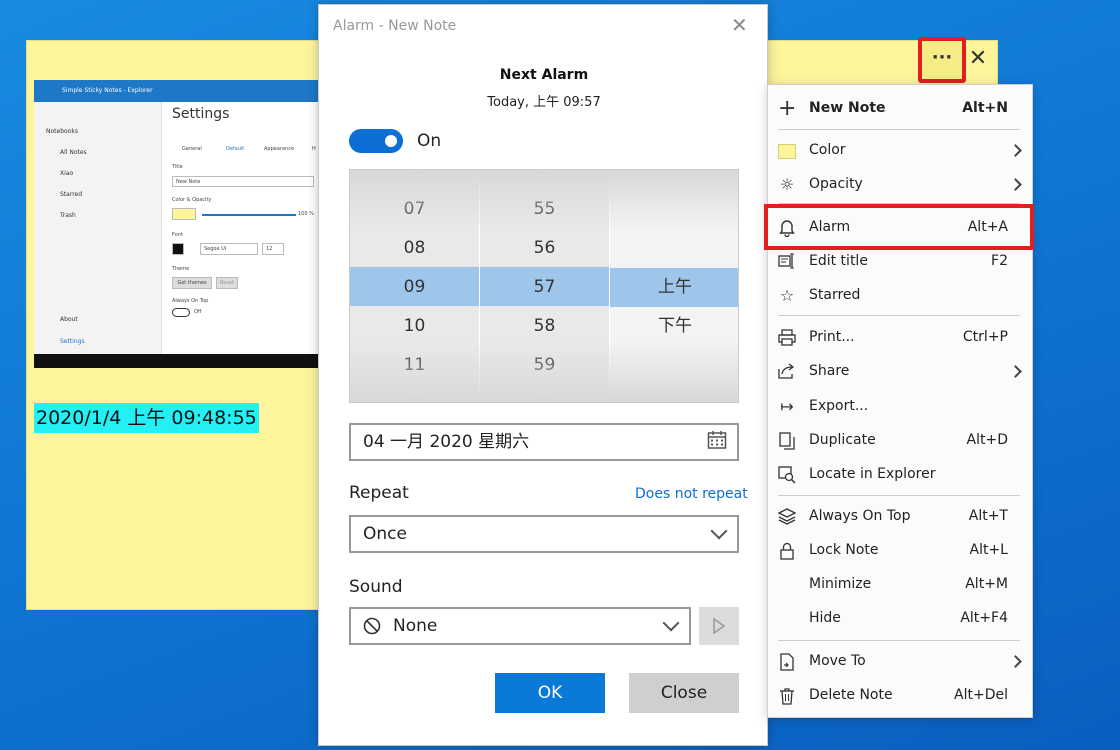  What do you see at coordinates (901, 109) in the screenshot?
I see `menu-item-new-note: + New Note Alt+N` at bounding box center [901, 109].